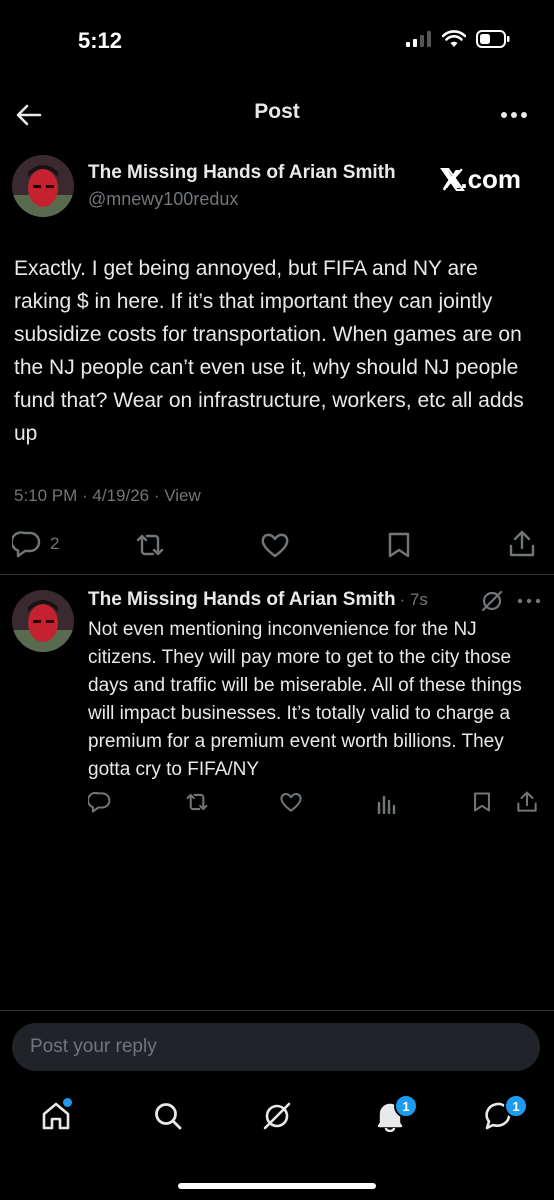 The height and width of the screenshot is (1200, 554). I want to click on grok-button, so click(492, 601).